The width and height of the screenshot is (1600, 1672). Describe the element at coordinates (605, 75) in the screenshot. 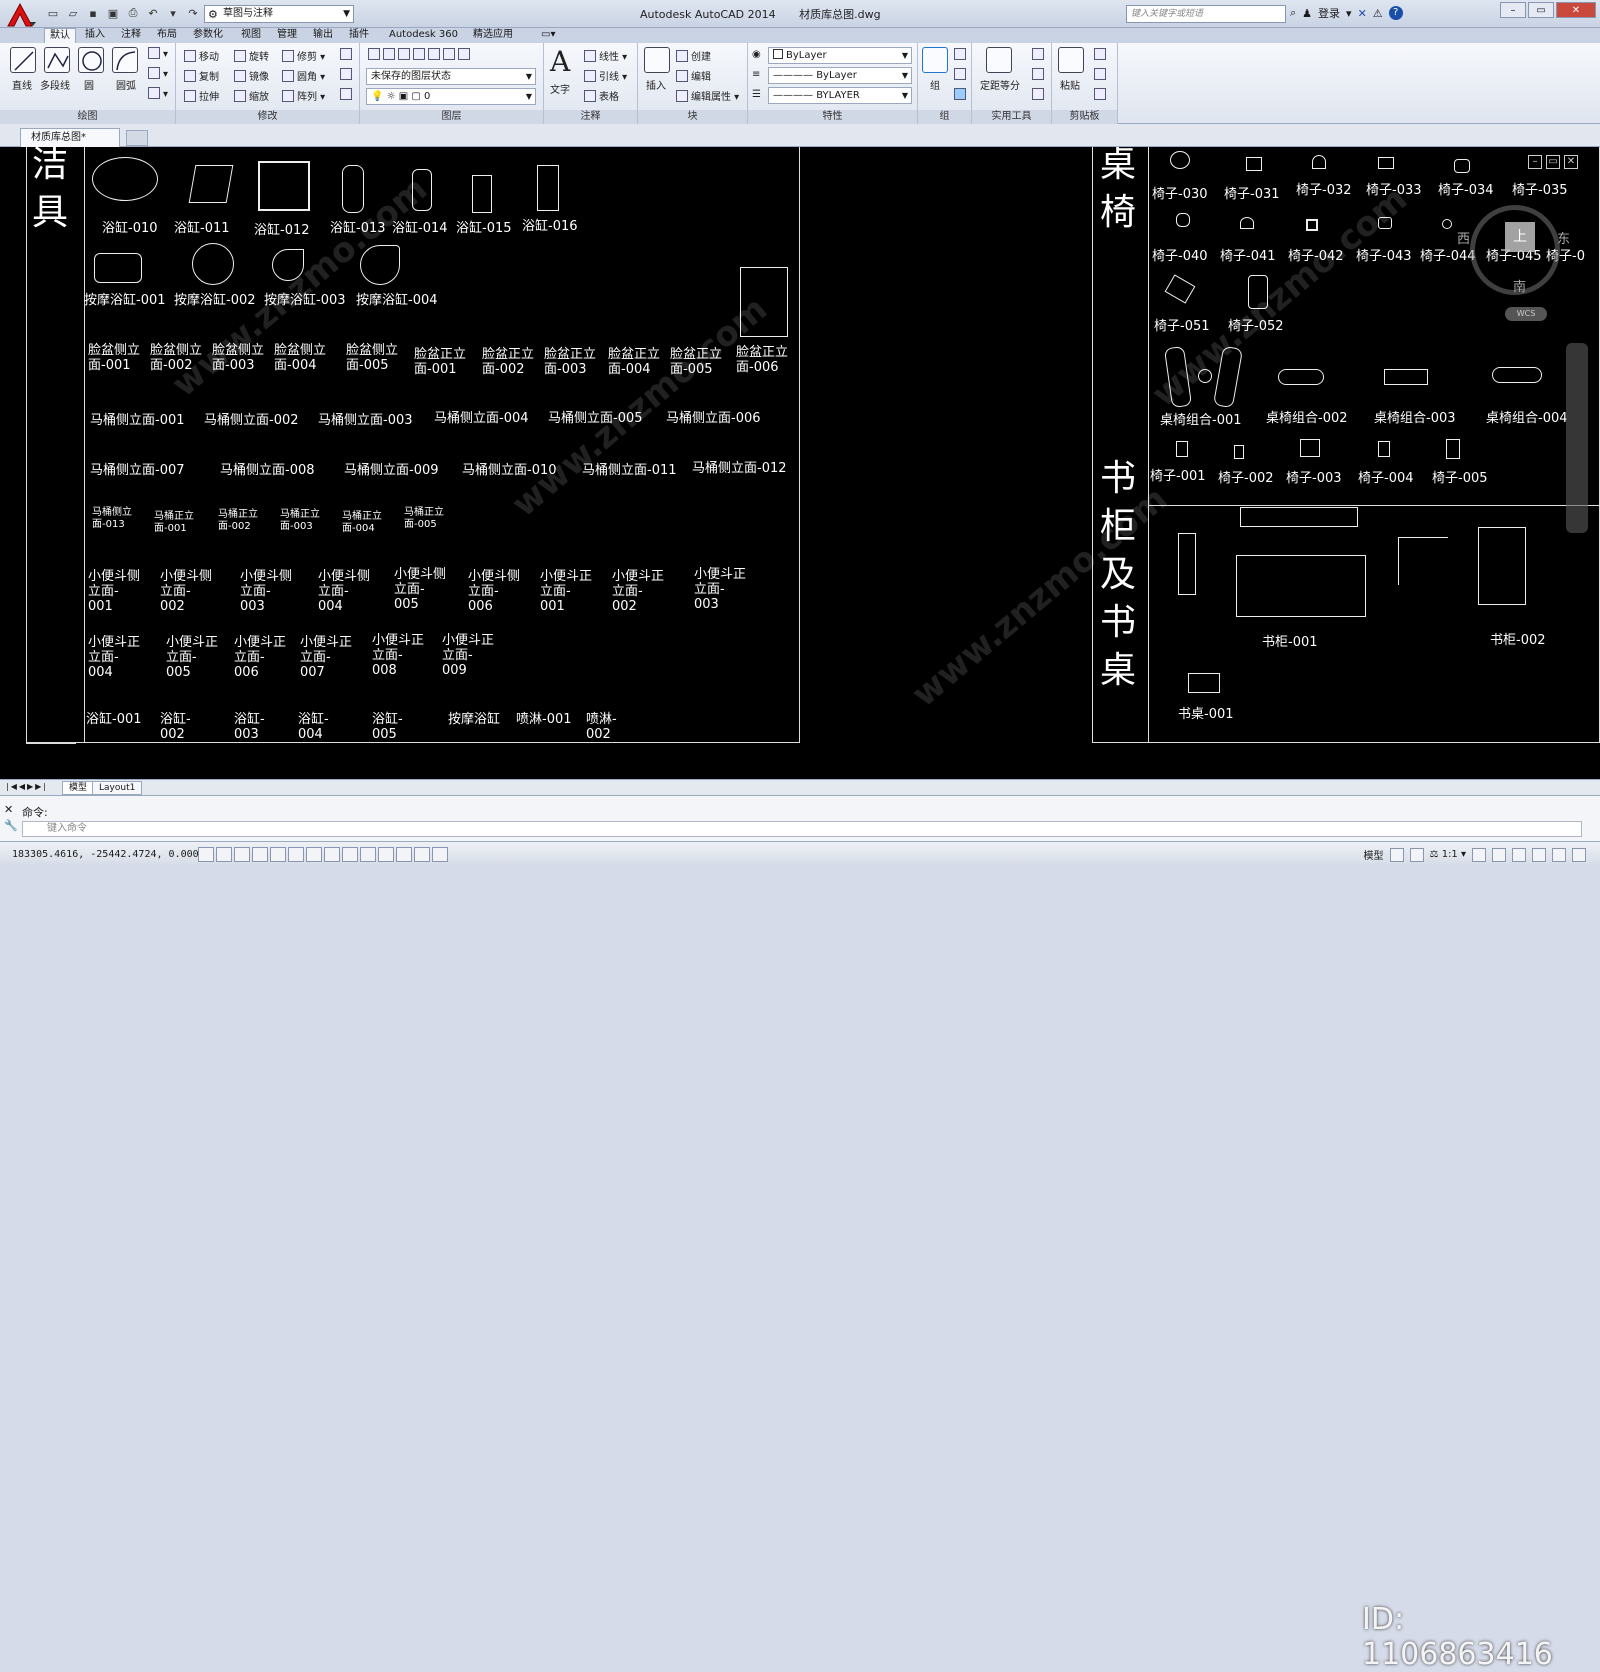

I see `leader-button: 引线 ▾` at that location.